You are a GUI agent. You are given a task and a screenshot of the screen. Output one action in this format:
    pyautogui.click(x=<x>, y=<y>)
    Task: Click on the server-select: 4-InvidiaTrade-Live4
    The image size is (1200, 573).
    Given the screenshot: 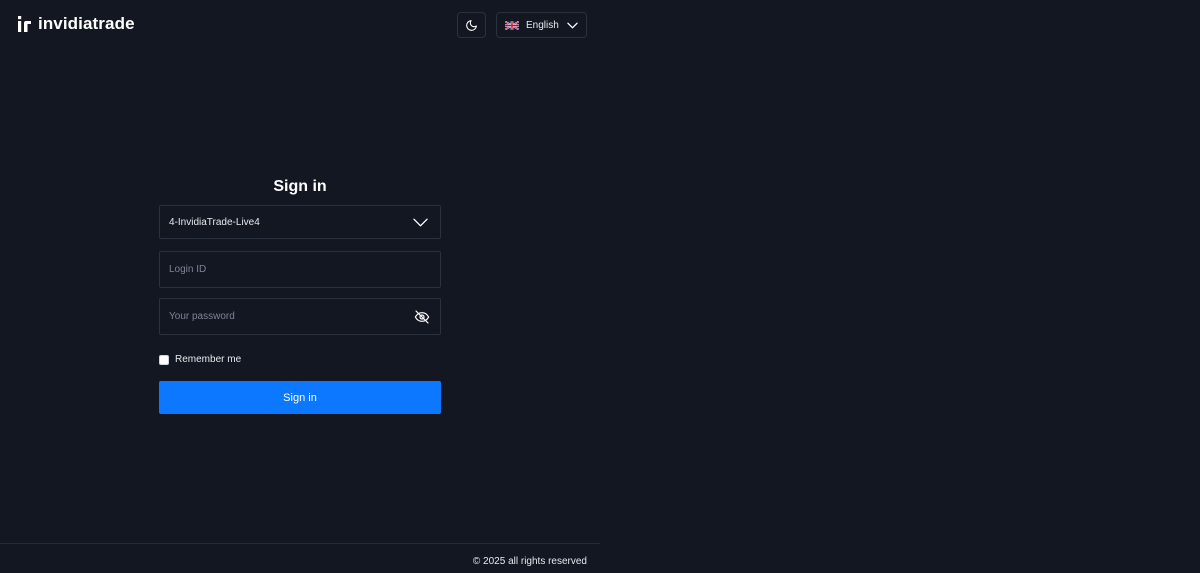 What is the action you would take?
    pyautogui.click(x=300, y=222)
    